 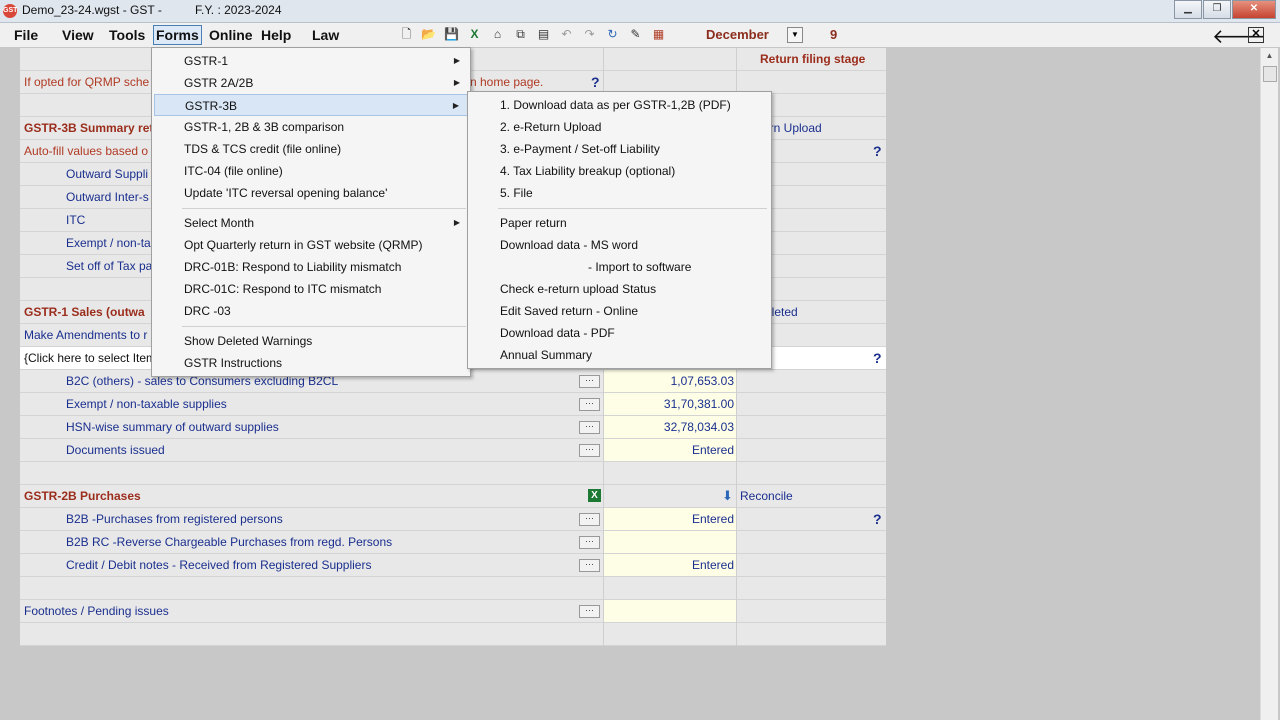 What do you see at coordinates (311, 363) in the screenshot?
I see `forms-menu-item-instructions: GSTR Instructions` at bounding box center [311, 363].